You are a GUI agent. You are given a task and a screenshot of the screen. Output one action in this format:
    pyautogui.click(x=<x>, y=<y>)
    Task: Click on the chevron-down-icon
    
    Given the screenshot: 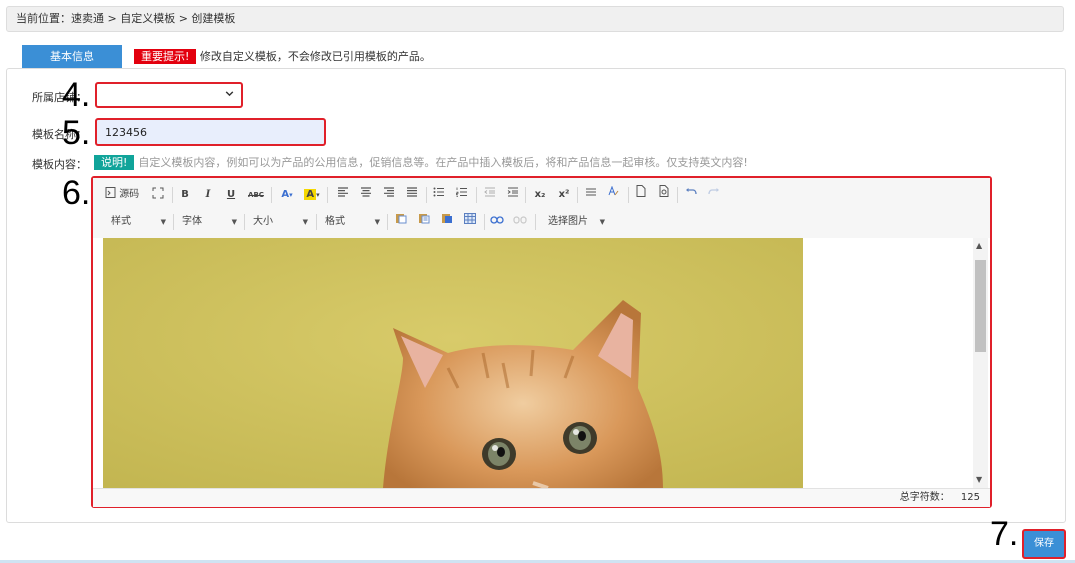 What is the action you would take?
    pyautogui.click(x=229, y=95)
    